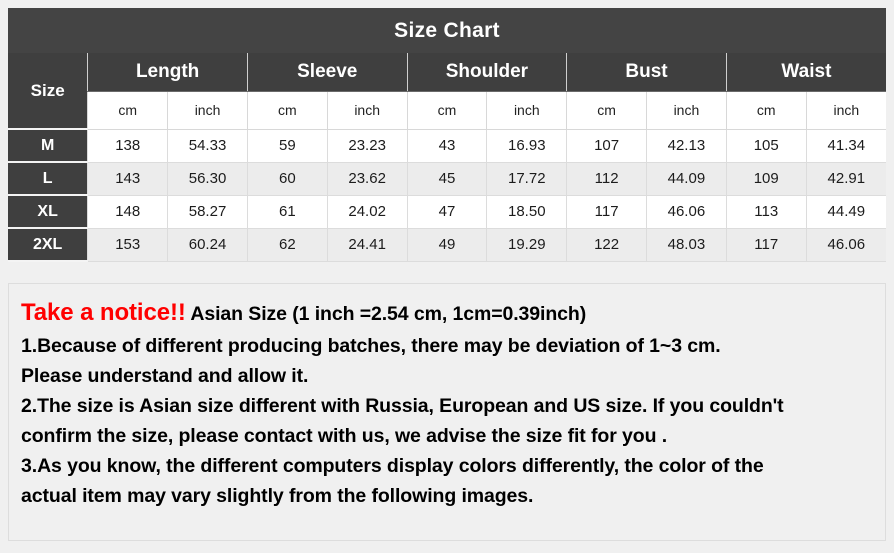 The height and width of the screenshot is (553, 894). I want to click on cell-length-cm: 148, so click(127, 212).